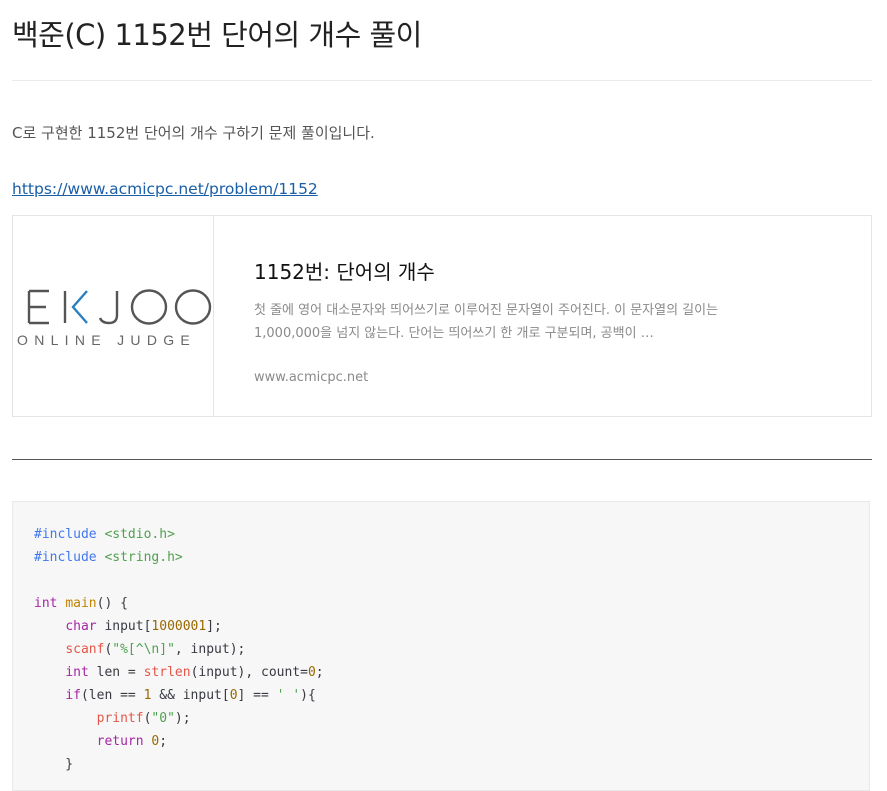 The width and height of the screenshot is (887, 791). Describe the element at coordinates (442, 459) in the screenshot. I see `horizontal-rule` at that location.